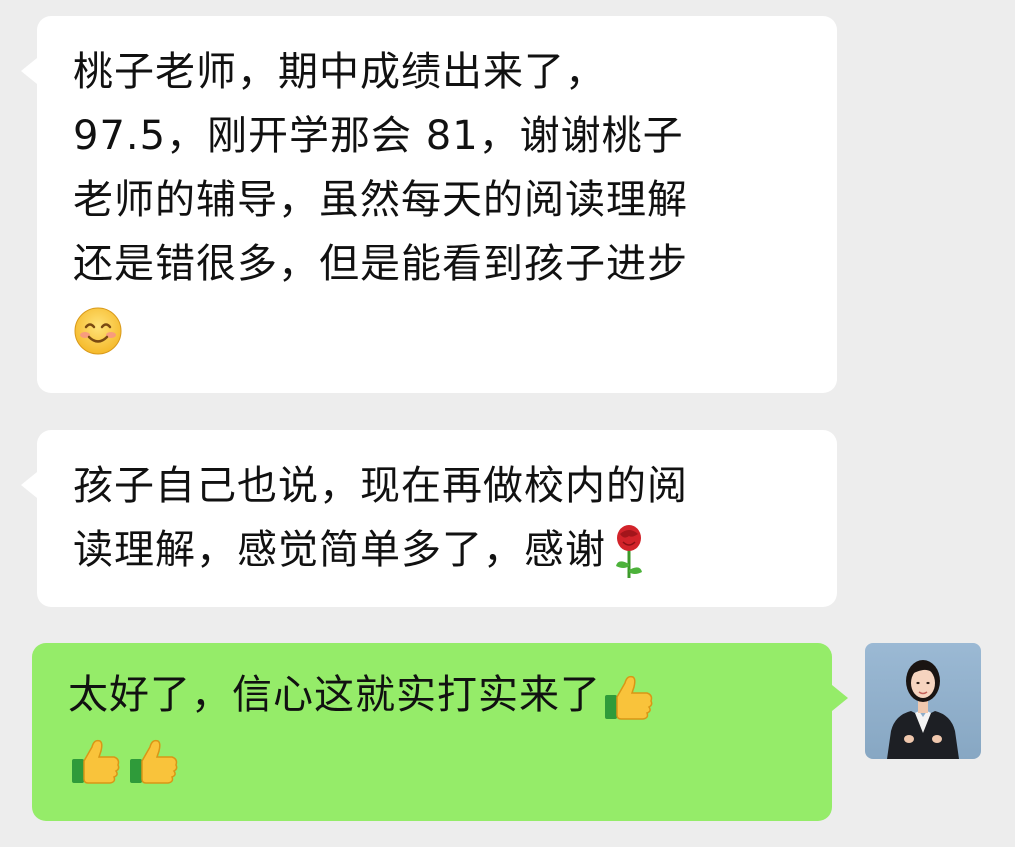 This screenshot has width=1015, height=847. I want to click on message-text-line-with-emoji: 太好了，信心这就实打实来了, so click(440, 695).